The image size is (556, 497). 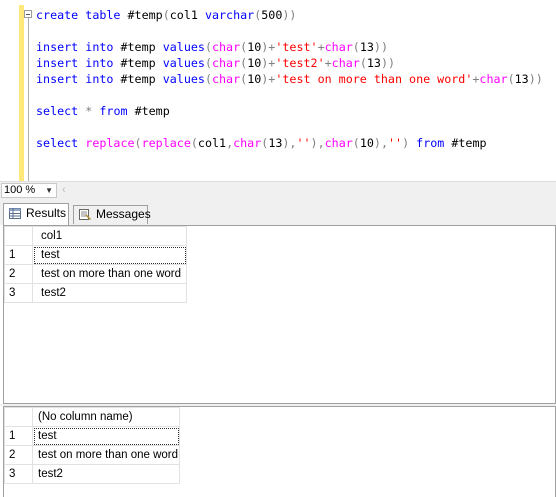 I want to click on zoom-bar: 100 % ▼ ‹, so click(x=278, y=190).